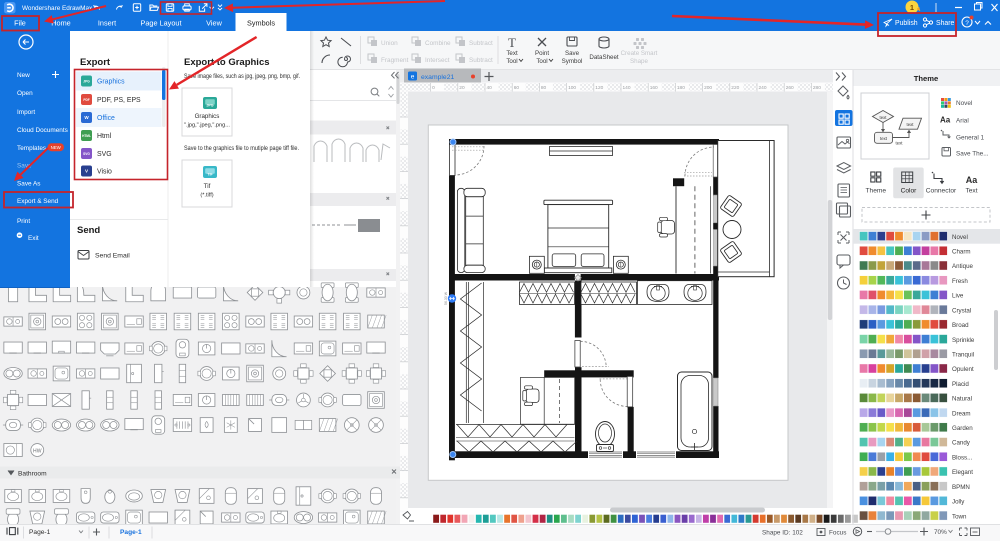 The image size is (1000, 541). What do you see at coordinates (28, 184) in the screenshot?
I see `svg-text: Save As` at bounding box center [28, 184].